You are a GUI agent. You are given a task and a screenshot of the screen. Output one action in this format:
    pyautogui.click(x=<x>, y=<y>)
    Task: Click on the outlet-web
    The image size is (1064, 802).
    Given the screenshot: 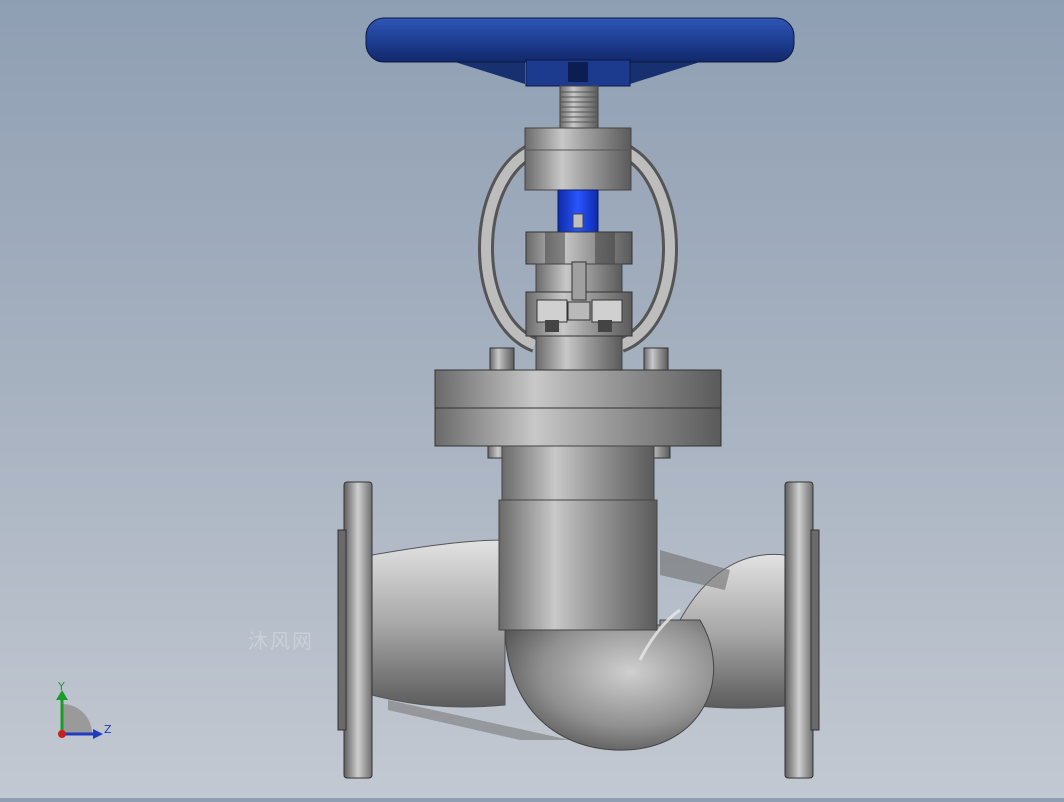 What is the action you would take?
    pyautogui.click(x=695, y=570)
    